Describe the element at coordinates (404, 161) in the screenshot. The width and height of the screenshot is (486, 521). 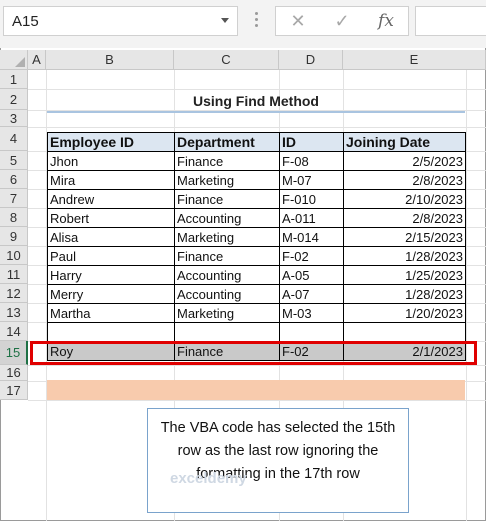
I see `cell-date: 2/5/2023` at that location.